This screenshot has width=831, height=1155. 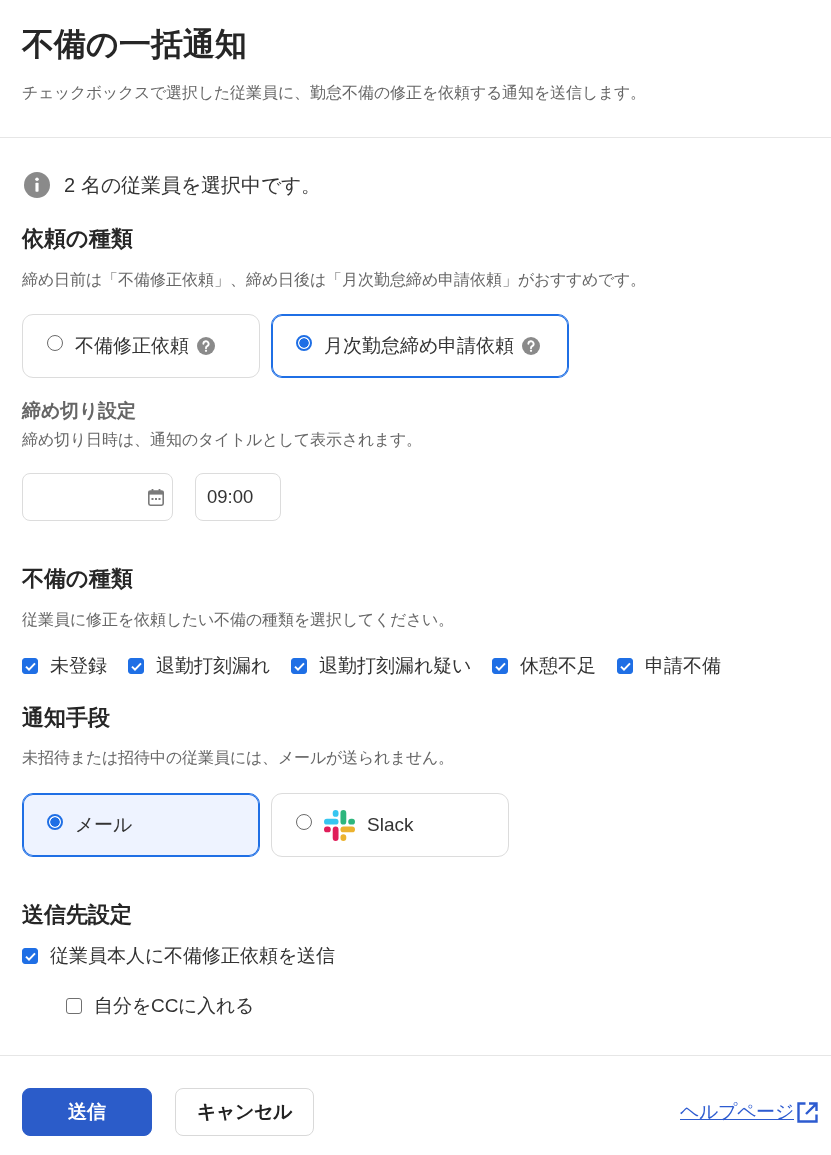 What do you see at coordinates (37, 185) in the screenshot?
I see `info-icon` at bounding box center [37, 185].